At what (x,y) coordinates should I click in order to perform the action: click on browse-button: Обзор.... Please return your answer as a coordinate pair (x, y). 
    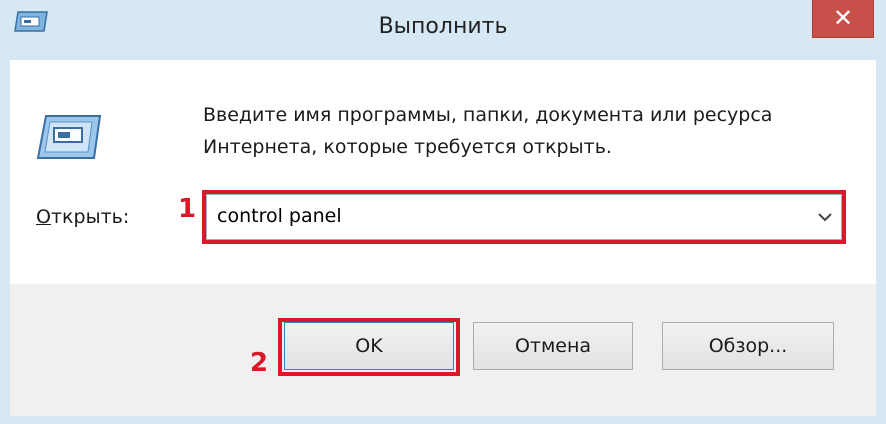
    Looking at the image, I should click on (748, 346).